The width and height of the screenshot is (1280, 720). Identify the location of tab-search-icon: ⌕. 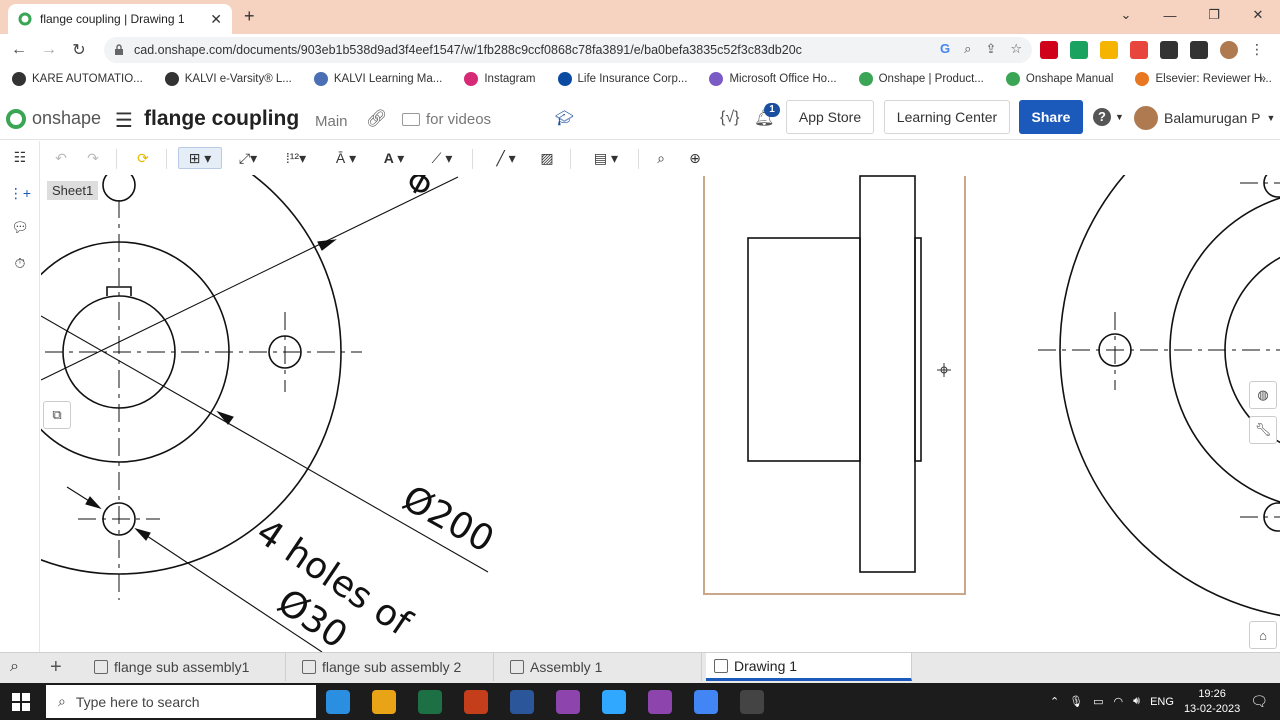
(14, 667).